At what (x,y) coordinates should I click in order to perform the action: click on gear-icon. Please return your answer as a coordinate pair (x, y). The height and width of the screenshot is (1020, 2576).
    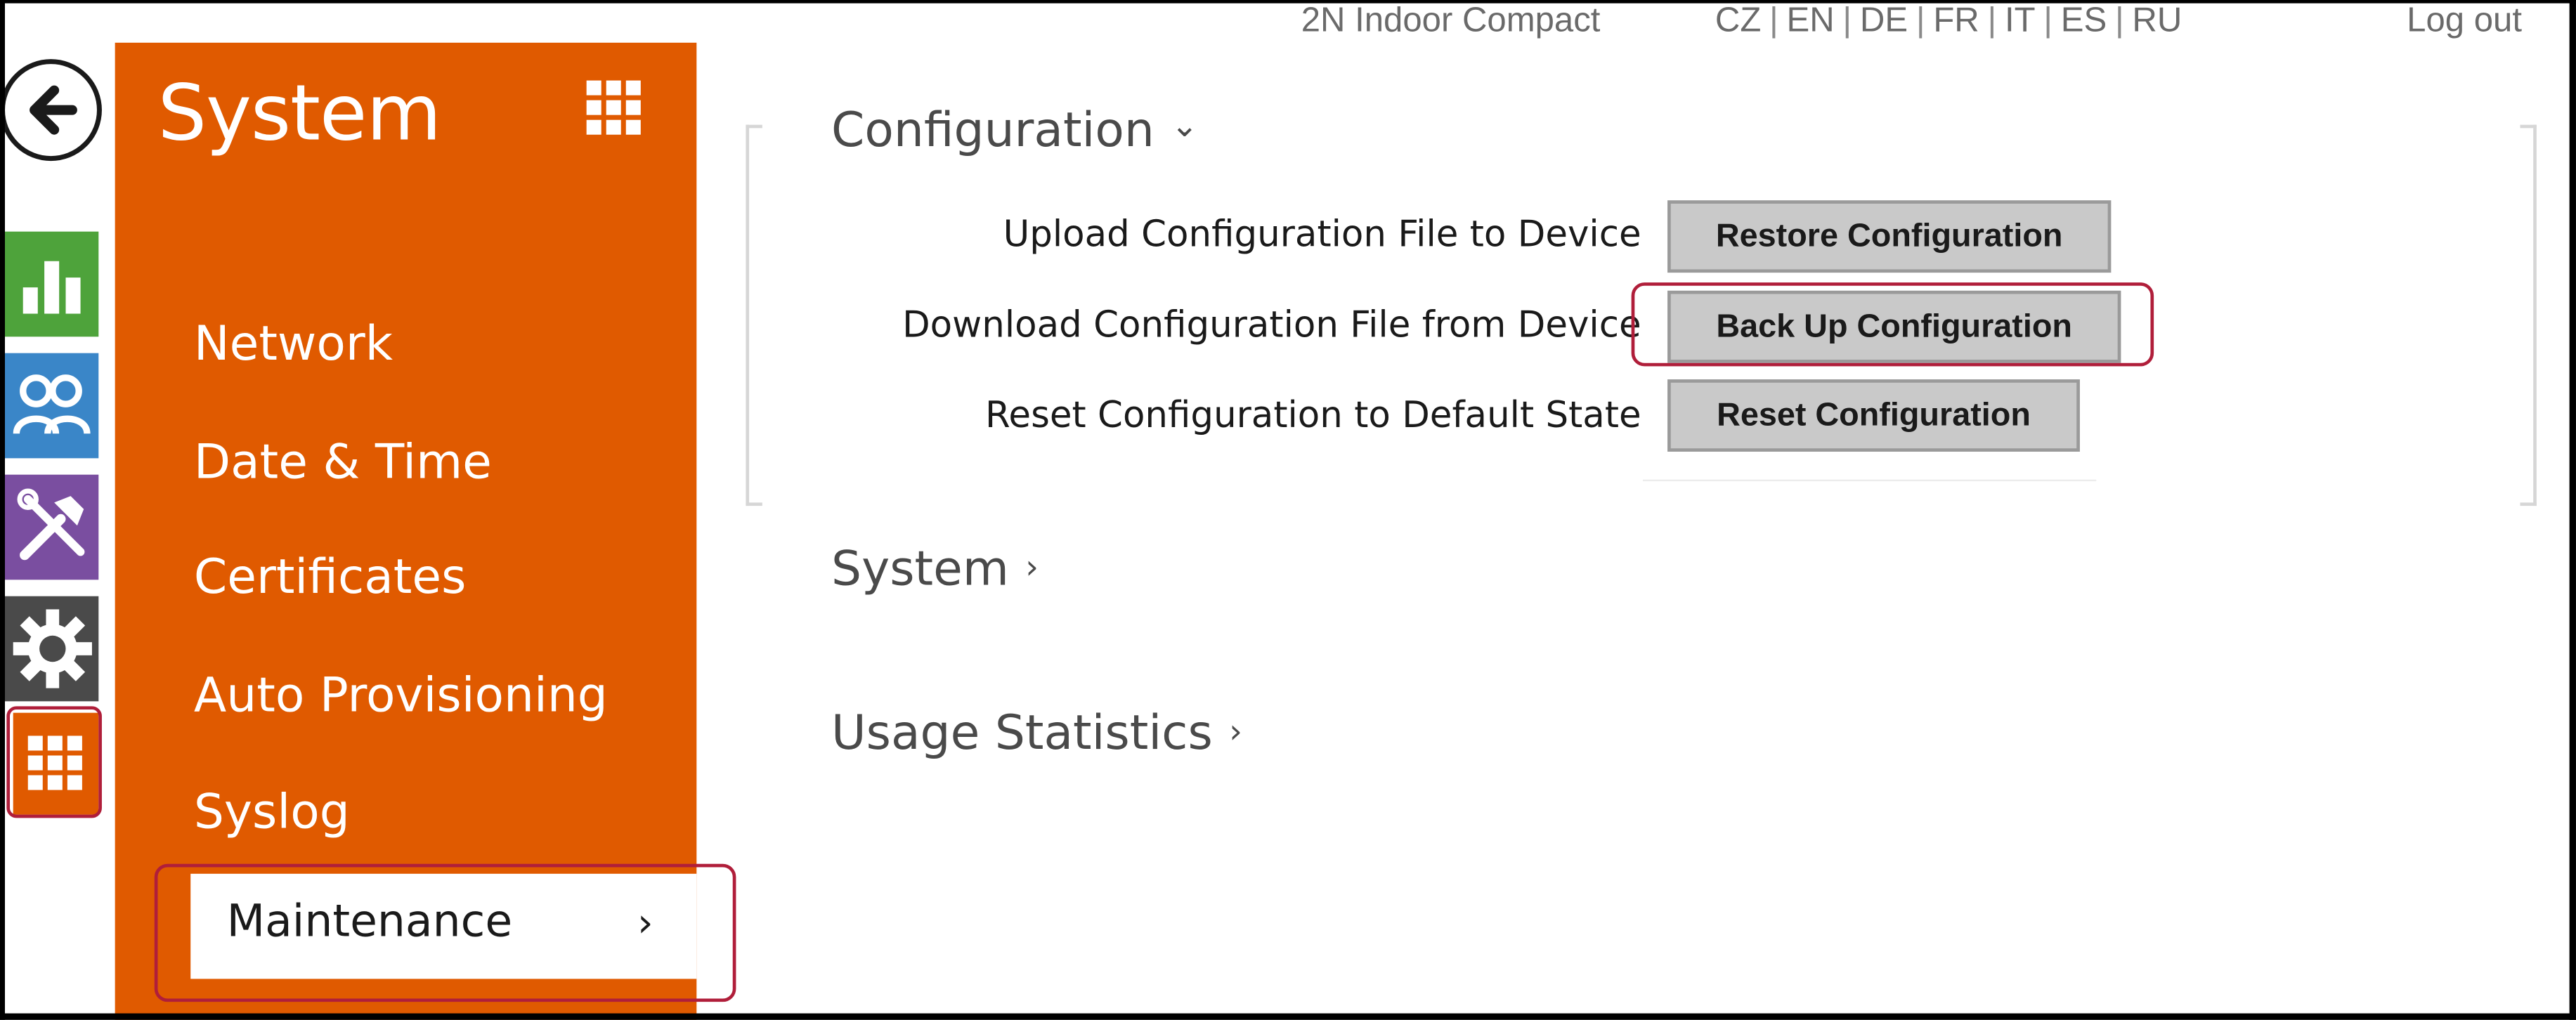
    Looking at the image, I should click on (51, 648).